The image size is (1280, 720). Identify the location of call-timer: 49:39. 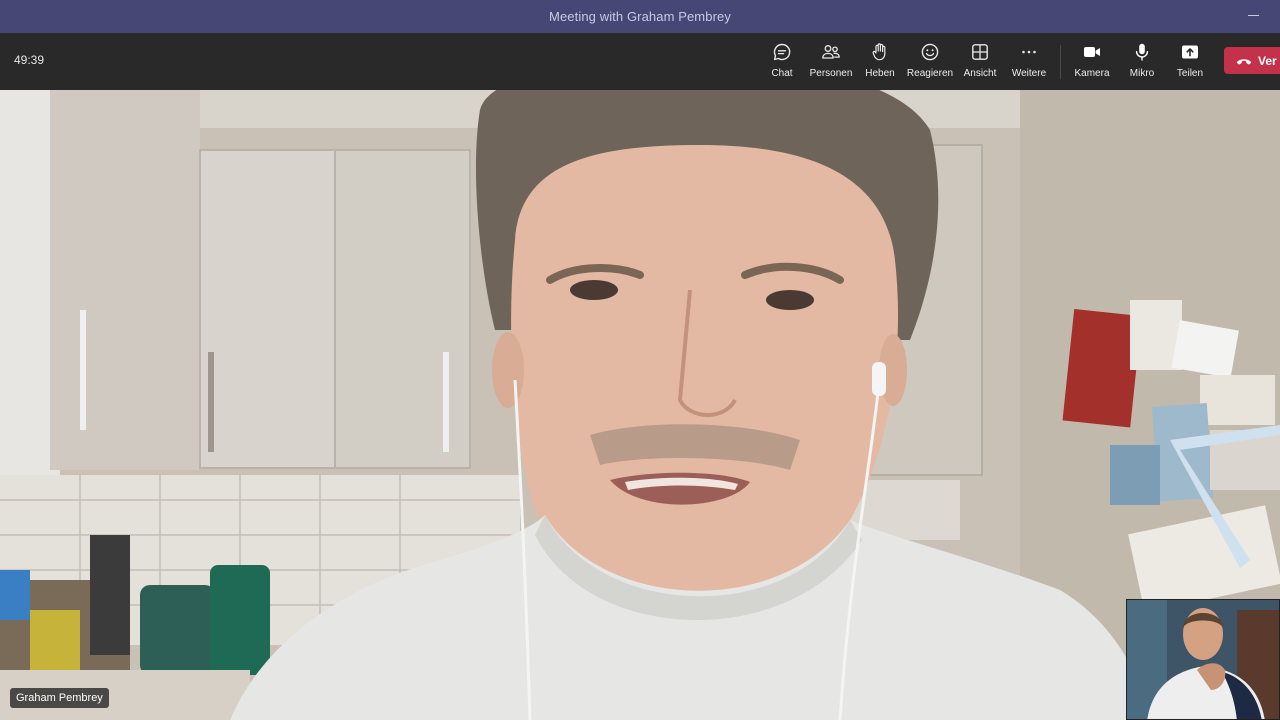
(29, 60).